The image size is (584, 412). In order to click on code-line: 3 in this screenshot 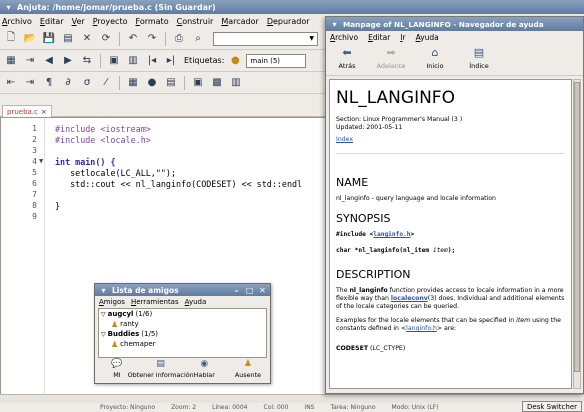, I will do `click(166, 151)`.